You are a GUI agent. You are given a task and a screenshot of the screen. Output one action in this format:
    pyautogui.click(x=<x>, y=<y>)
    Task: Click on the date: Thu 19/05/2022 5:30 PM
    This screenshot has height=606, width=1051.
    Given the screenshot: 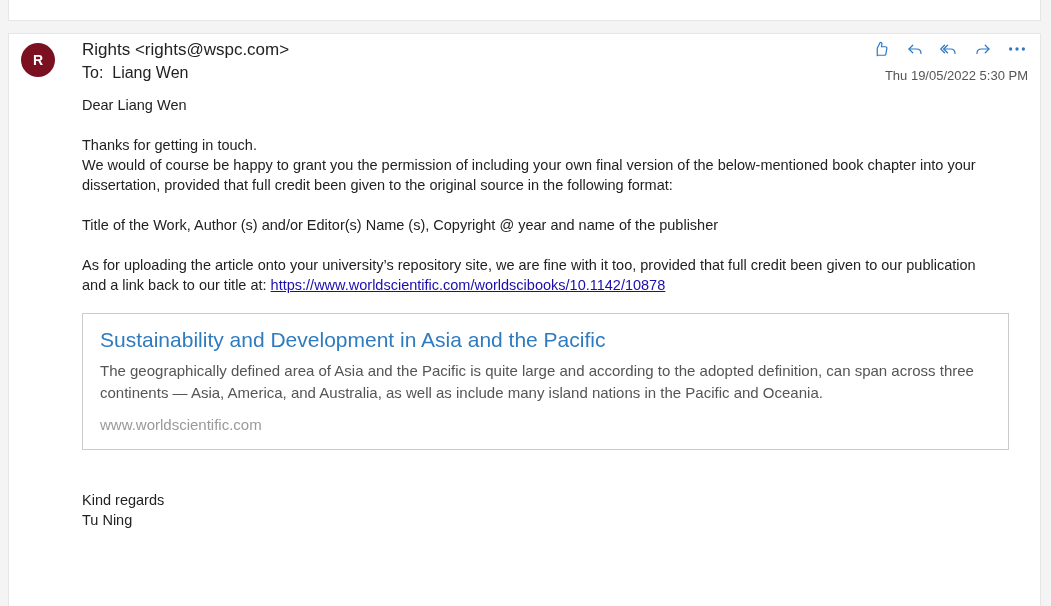 What is the action you would take?
    pyautogui.click(x=956, y=75)
    